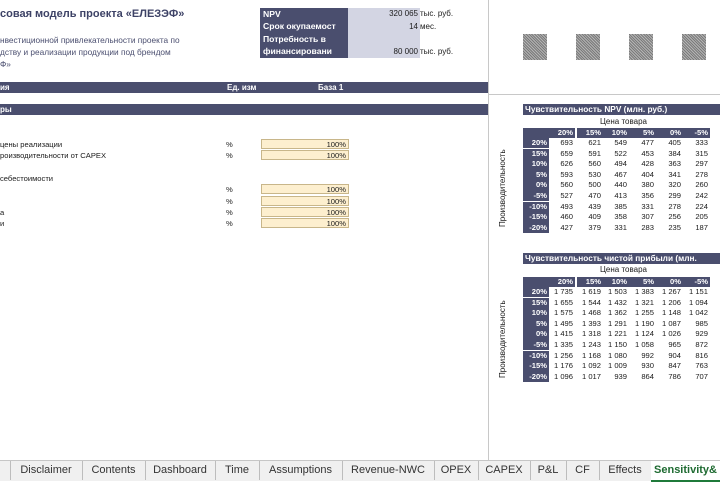  I want to click on sensitivity_npv-cell: 494, so click(616, 164).